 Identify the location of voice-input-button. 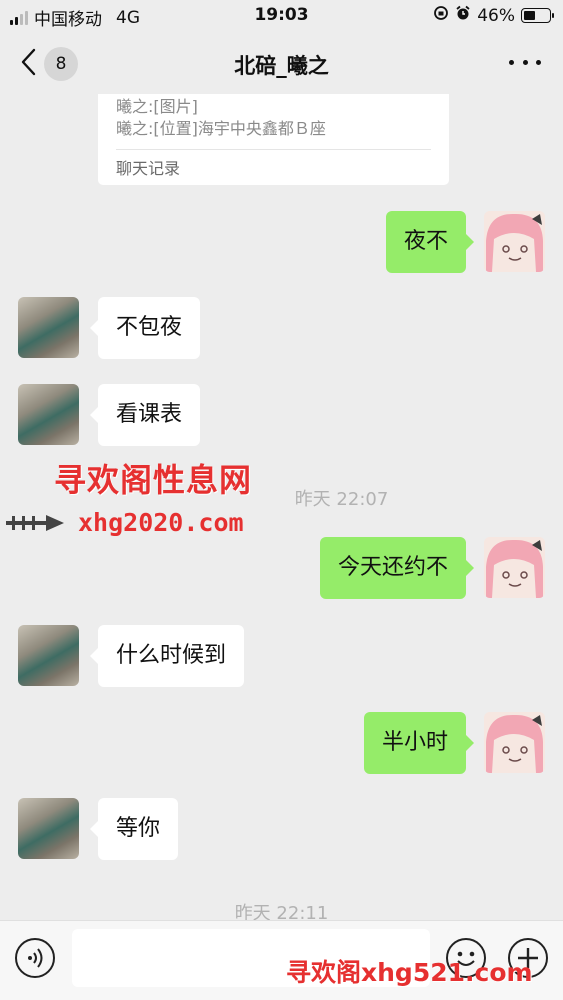
(35, 958).